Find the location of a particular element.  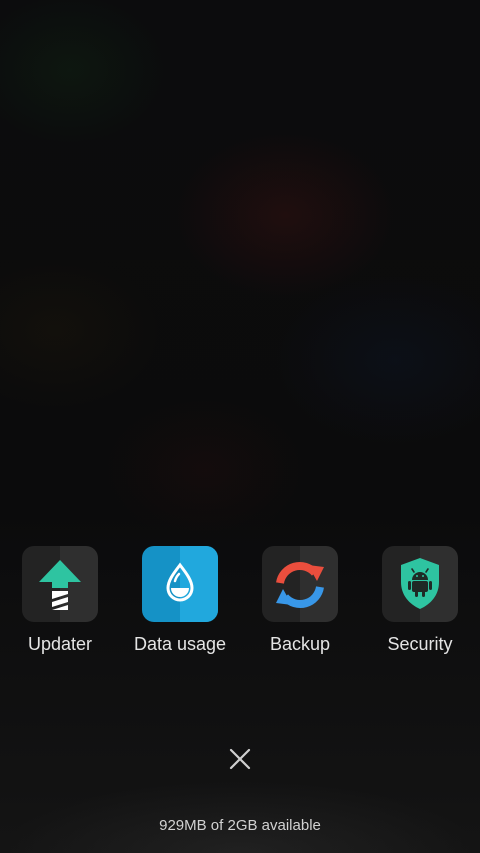

close-icon is located at coordinates (240, 759).